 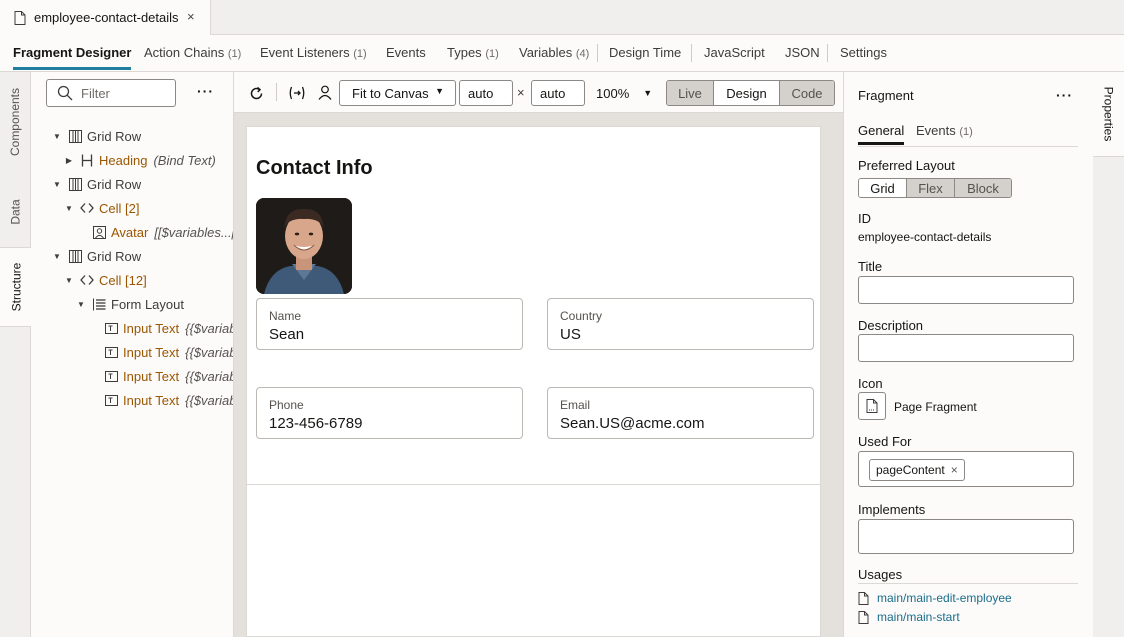 I want to click on icon-picker, so click(x=872, y=406).